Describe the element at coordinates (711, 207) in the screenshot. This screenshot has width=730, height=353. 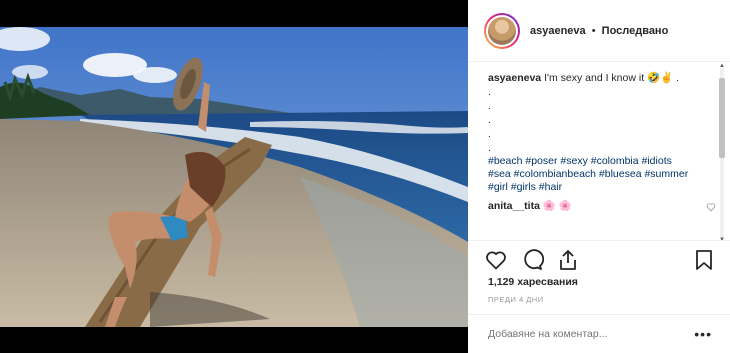
I see `comment-heart-icon` at that location.